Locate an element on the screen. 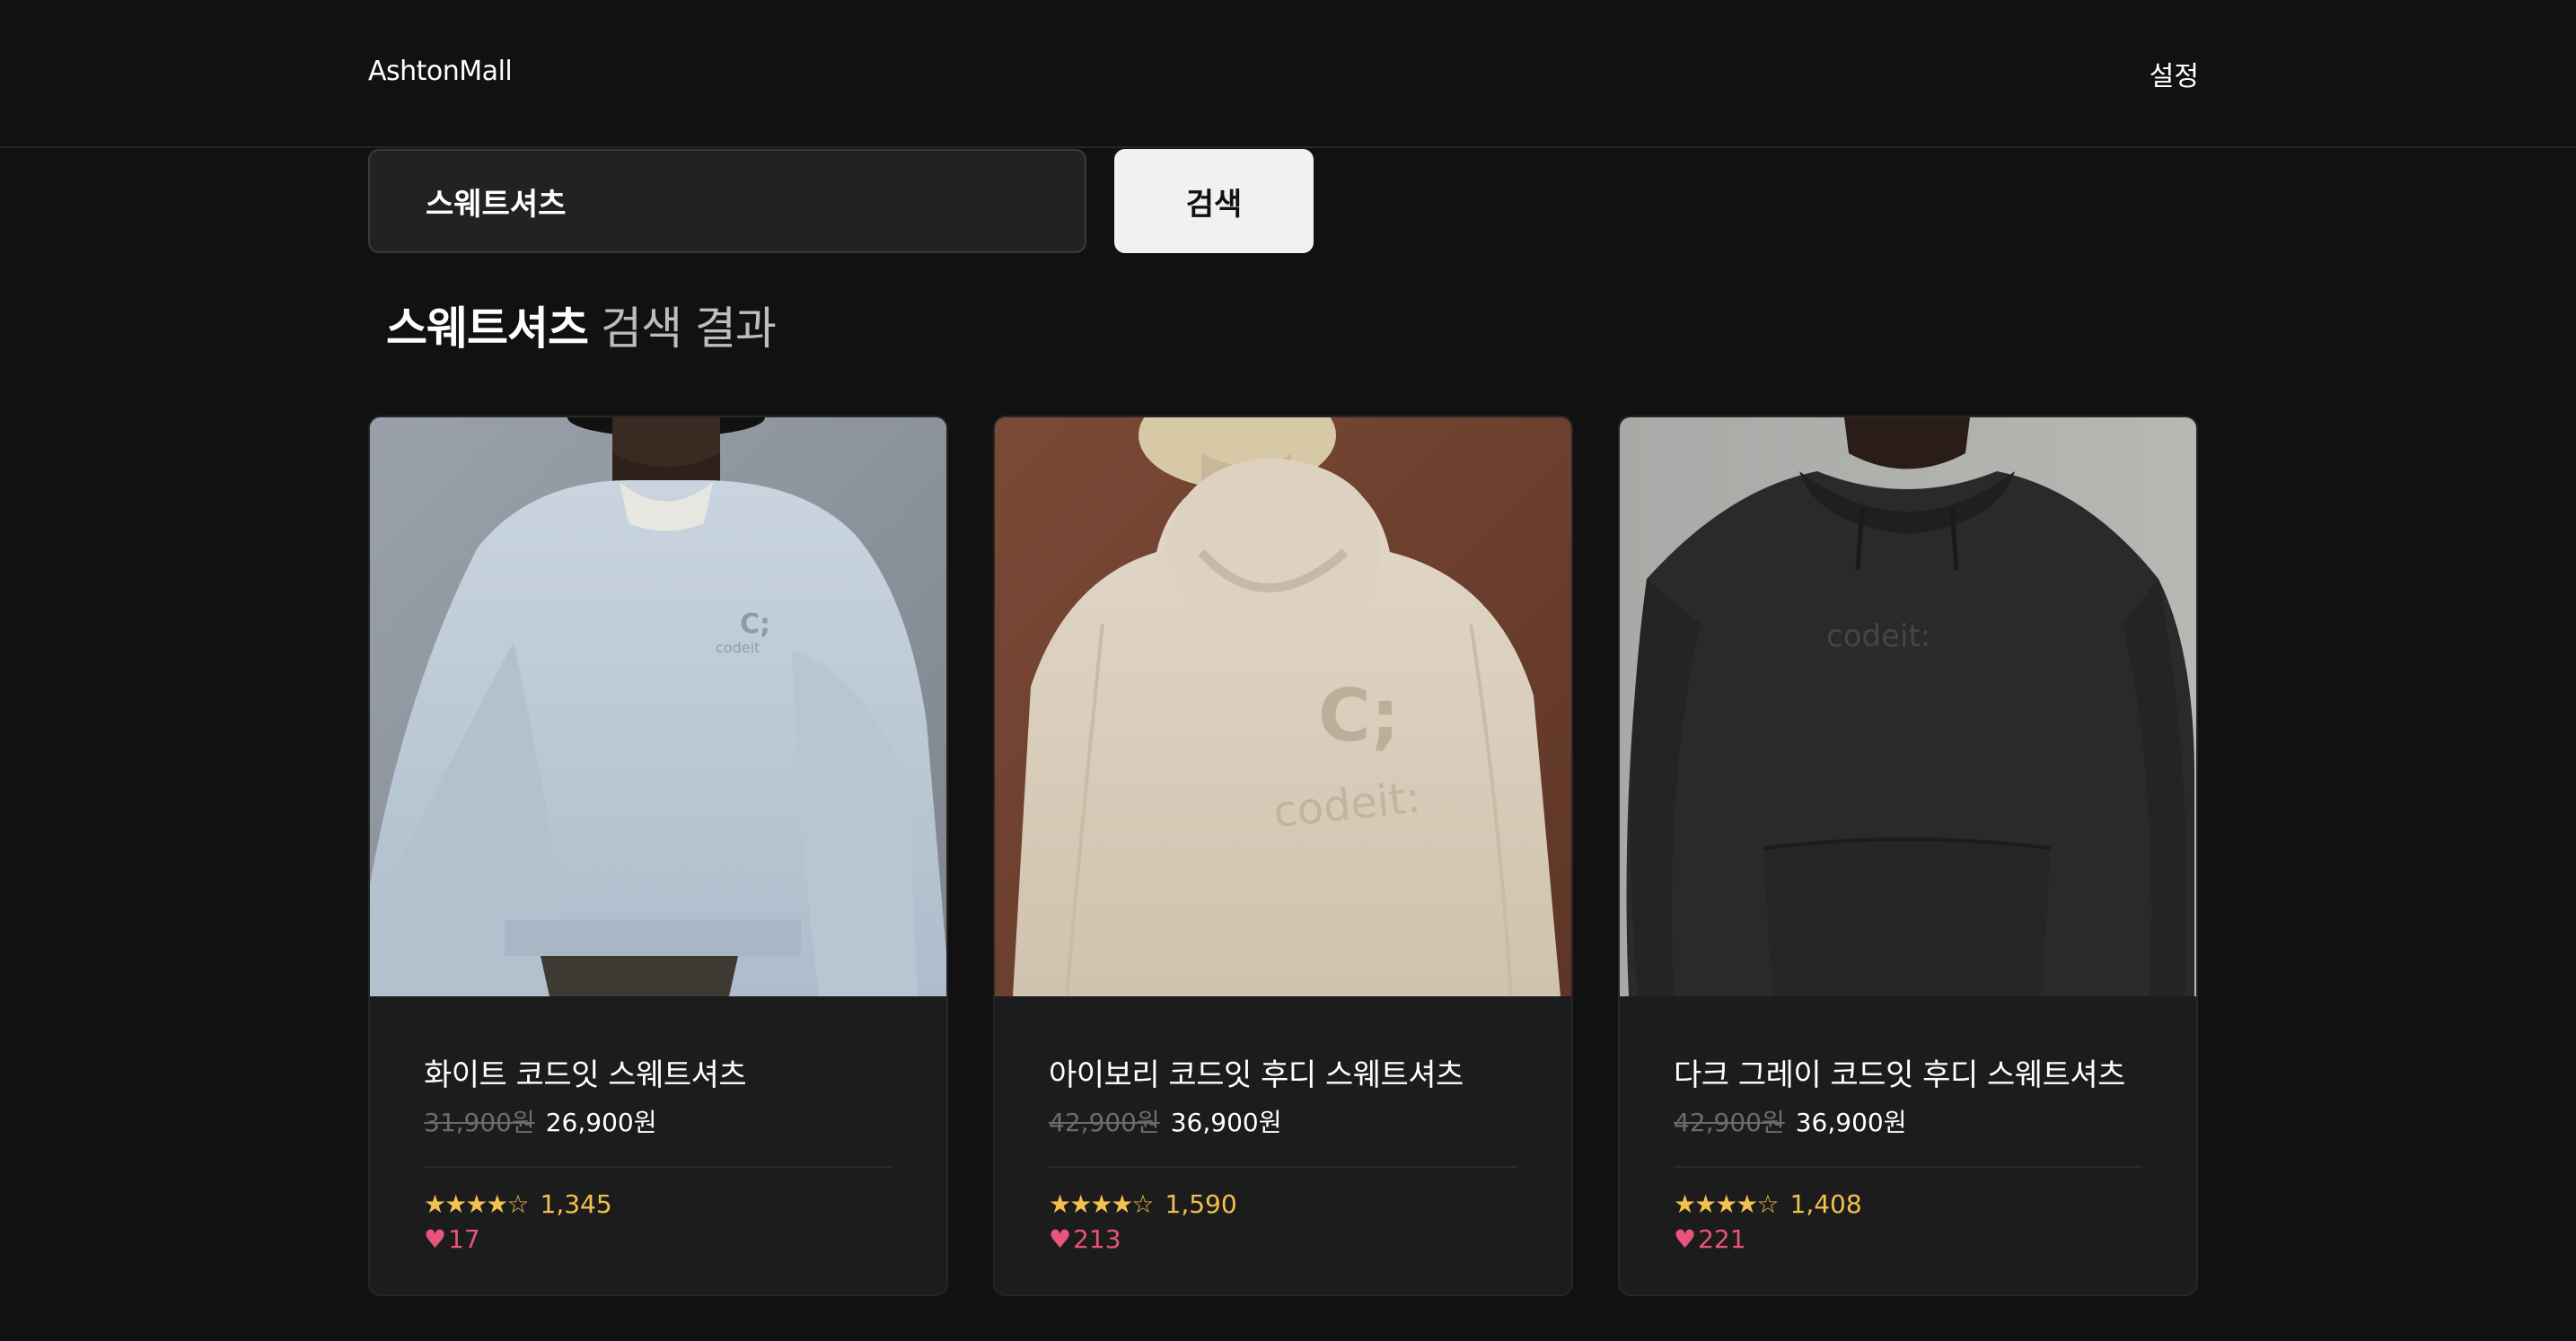 The image size is (2576, 1341). likes-row: ♥ 221 is located at coordinates (1908, 1239).